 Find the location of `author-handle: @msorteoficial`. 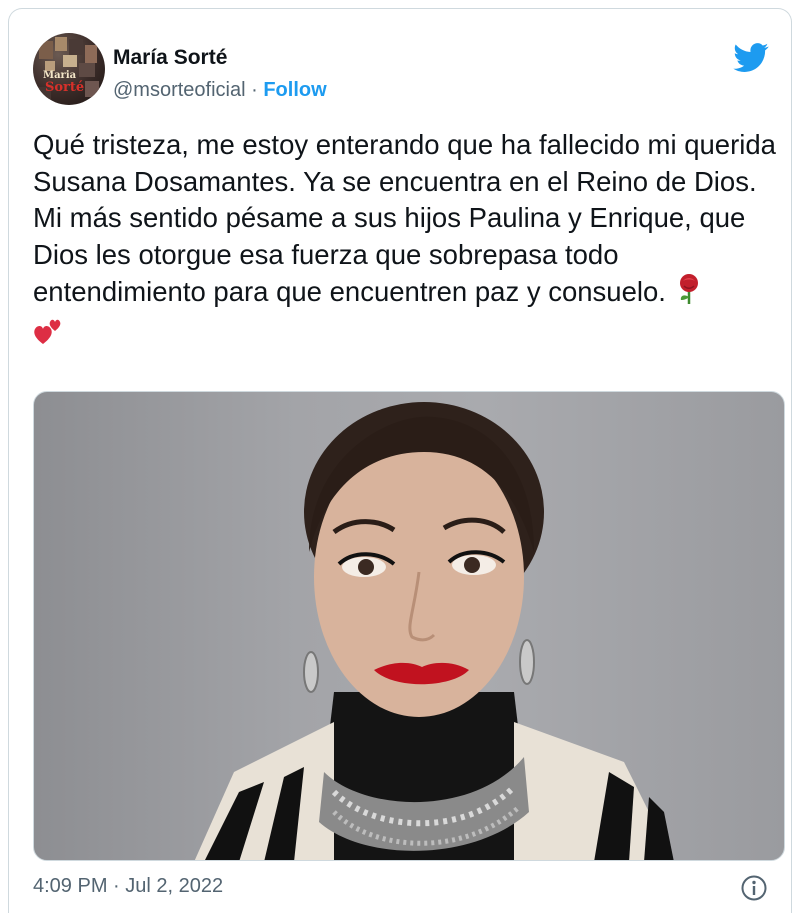

author-handle: @msorteoficial is located at coordinates (179, 90).